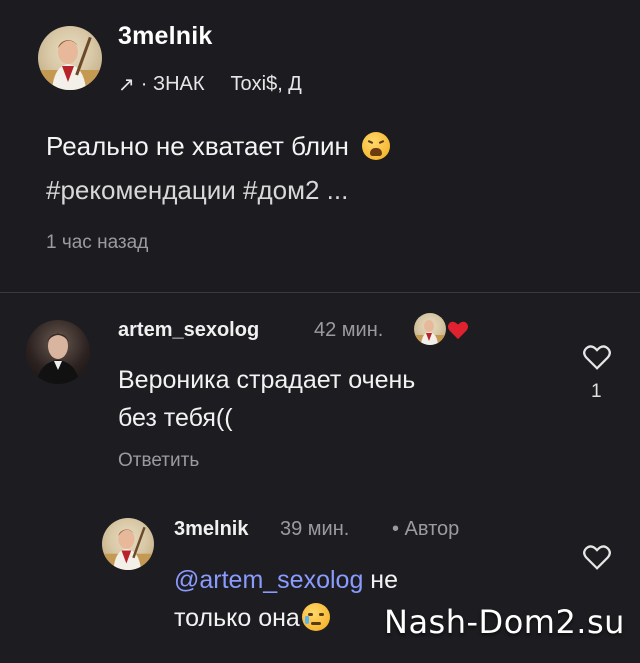 The height and width of the screenshot is (663, 640). What do you see at coordinates (376, 146) in the screenshot?
I see `weary-face-emoji-icon` at bounding box center [376, 146].